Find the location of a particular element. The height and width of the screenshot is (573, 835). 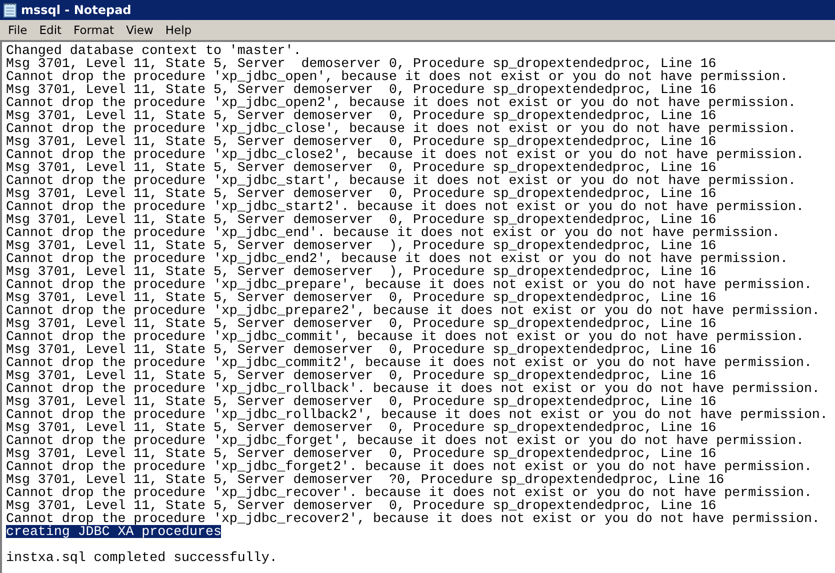

text-line: Cannot drop the procedure 'xp_jdbc_end'. because it does not exist or you do not have permission. is located at coordinates (393, 232).